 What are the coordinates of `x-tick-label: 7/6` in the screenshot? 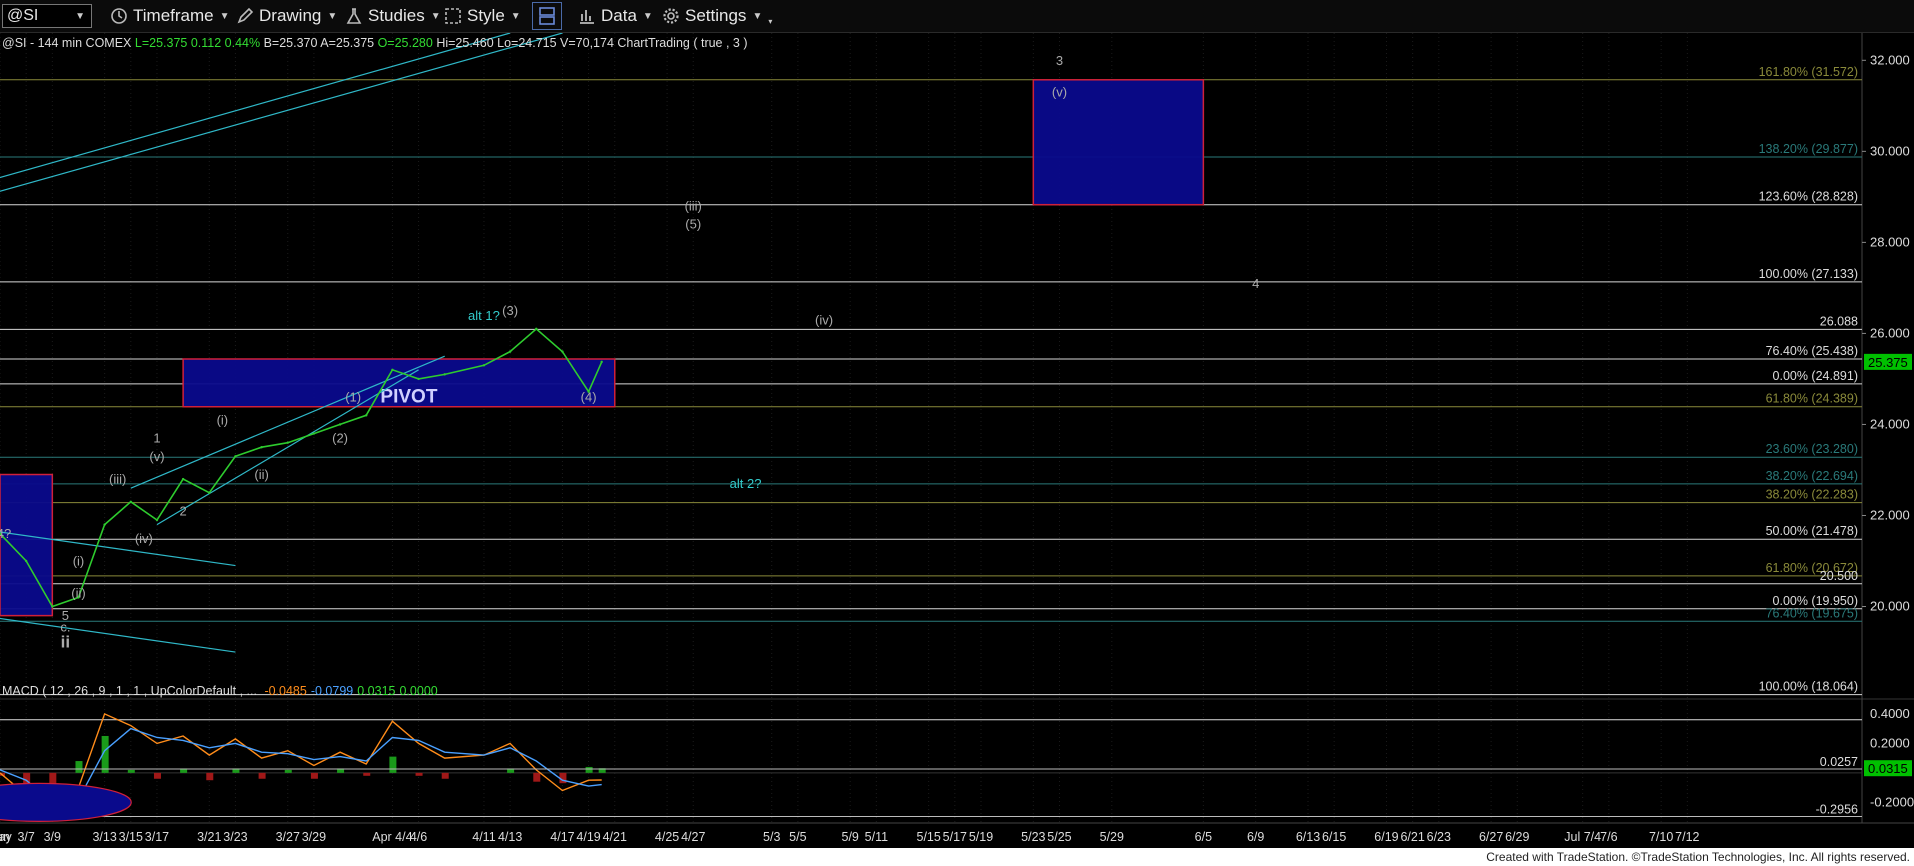 It's located at (1608, 837).